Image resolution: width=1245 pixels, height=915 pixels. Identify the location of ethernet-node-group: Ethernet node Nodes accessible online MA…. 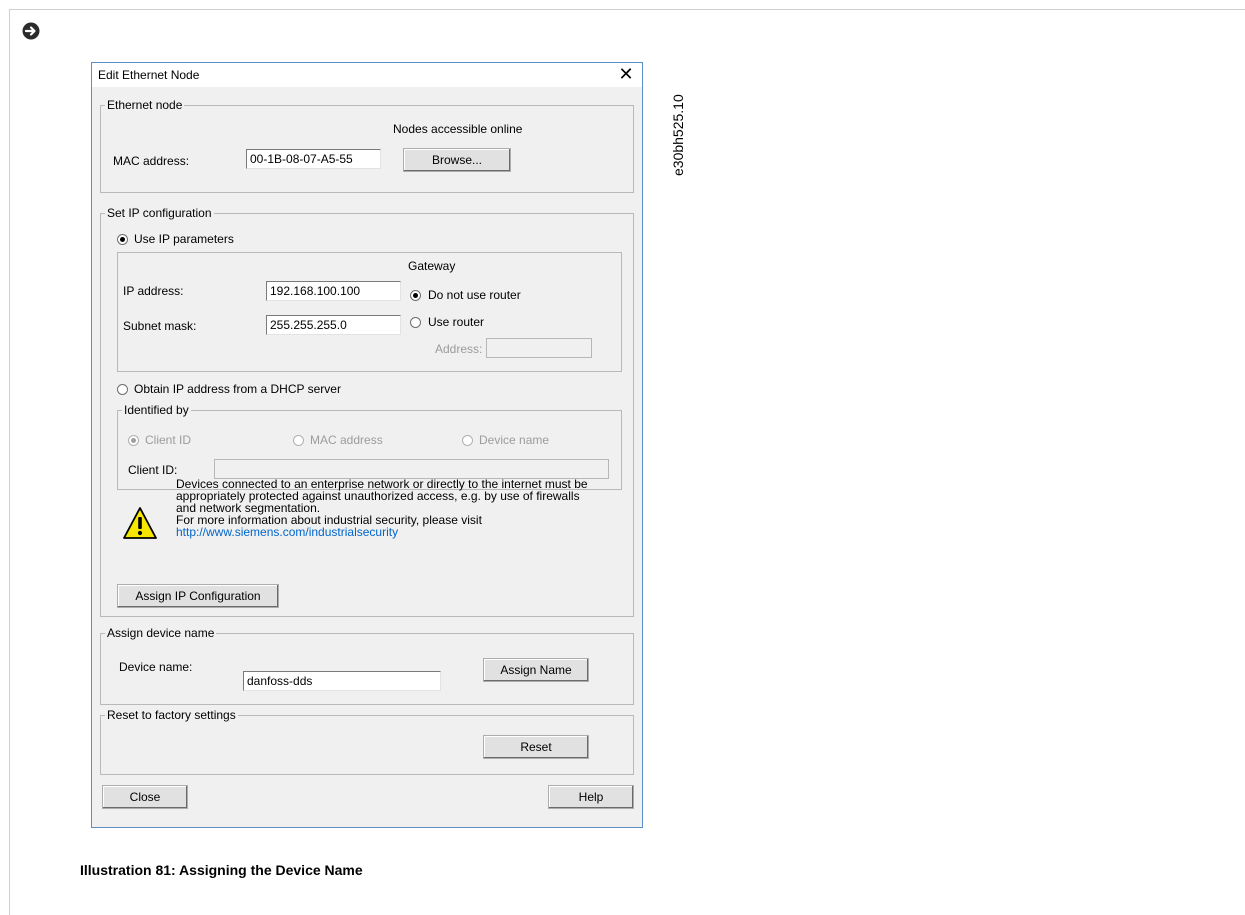
(367, 145).